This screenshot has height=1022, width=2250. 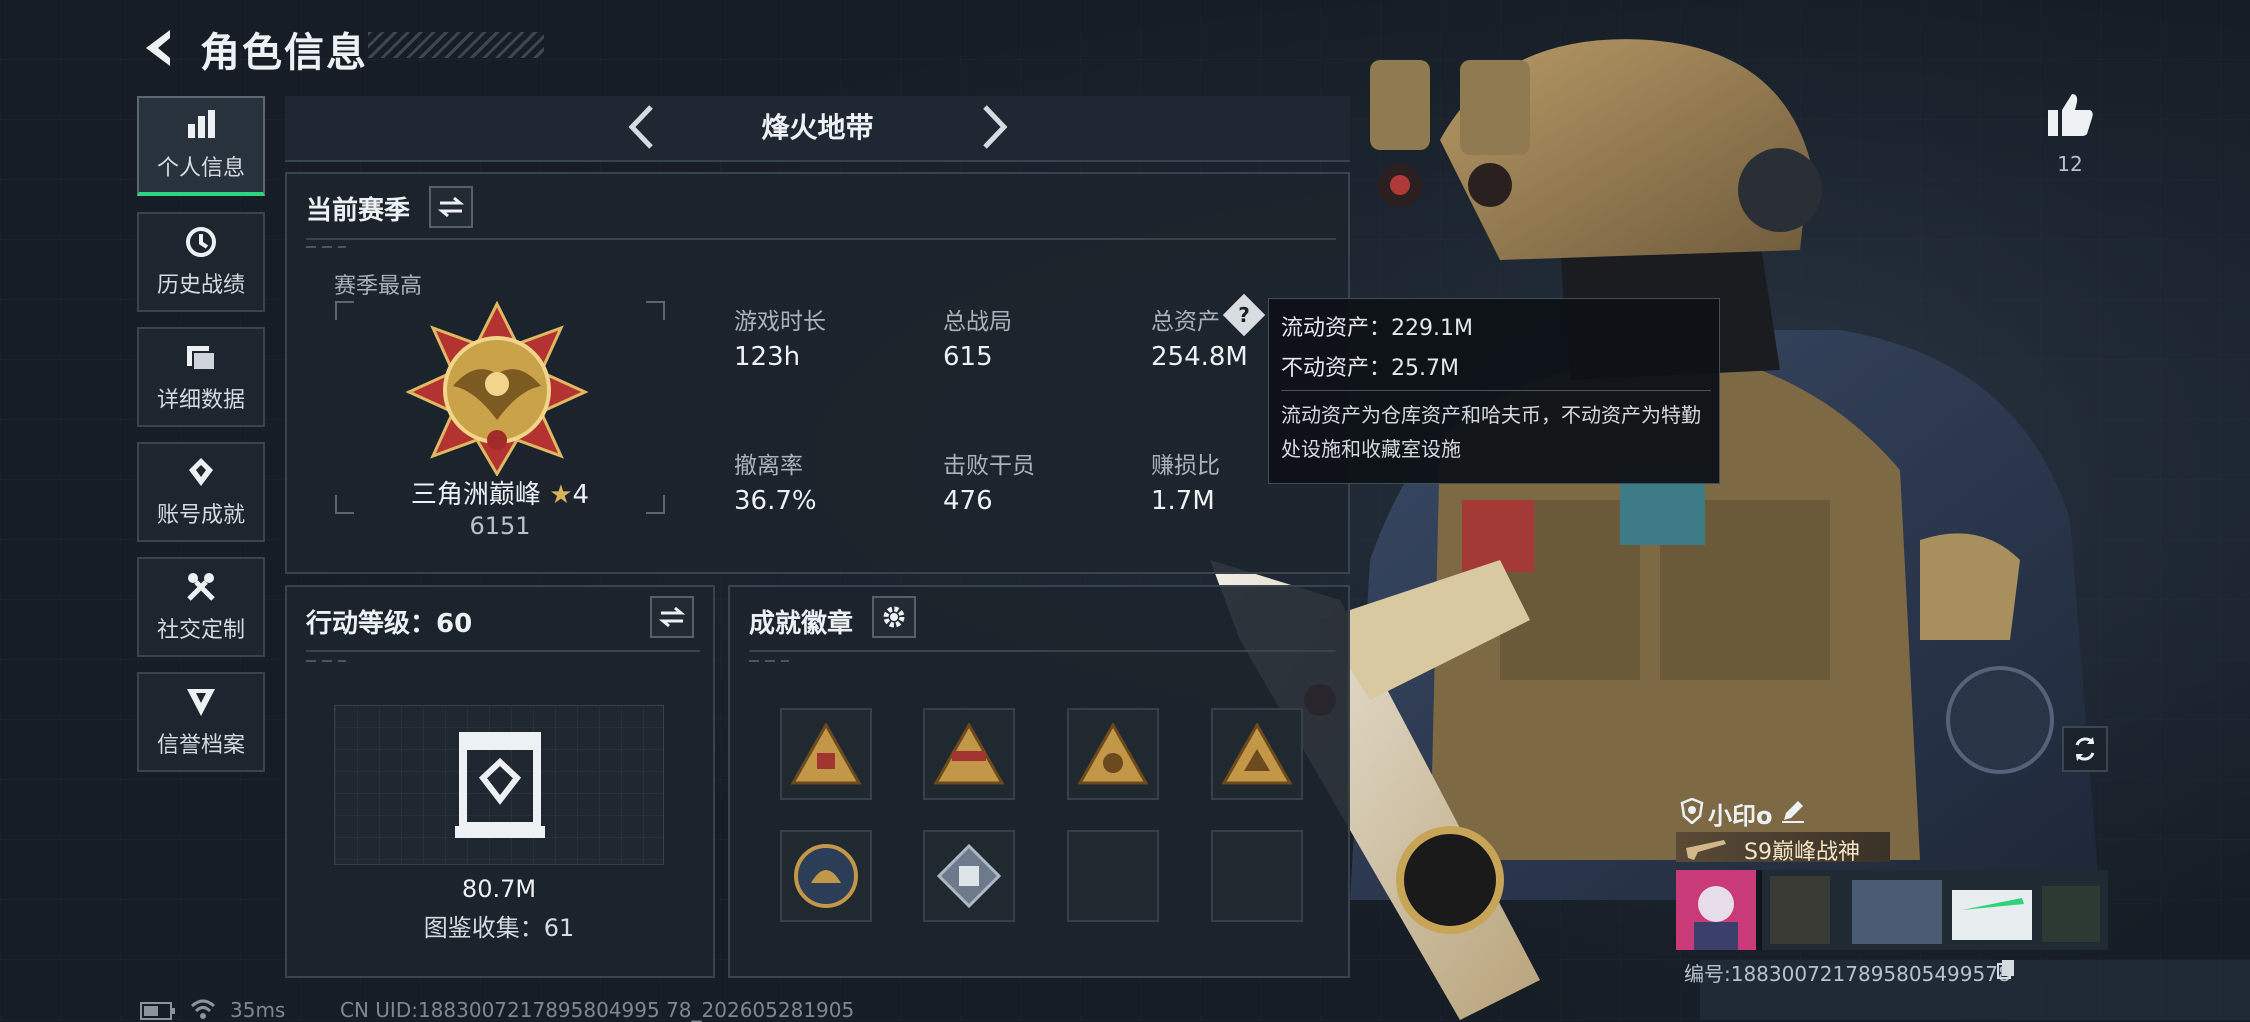 I want to click on refresh-icon, so click(x=2085, y=749).